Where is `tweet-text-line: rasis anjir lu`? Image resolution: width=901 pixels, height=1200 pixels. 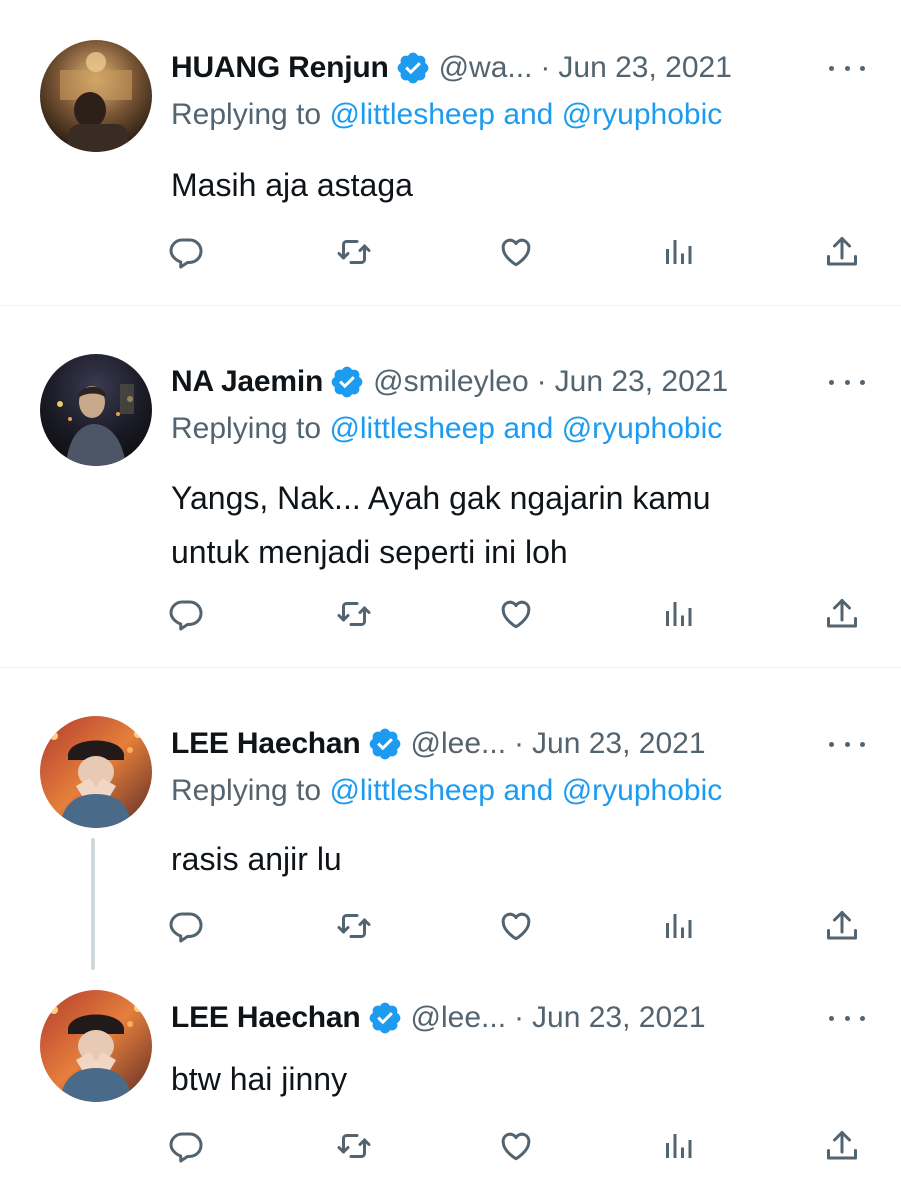 tweet-text-line: rasis anjir lu is located at coordinates (256, 859).